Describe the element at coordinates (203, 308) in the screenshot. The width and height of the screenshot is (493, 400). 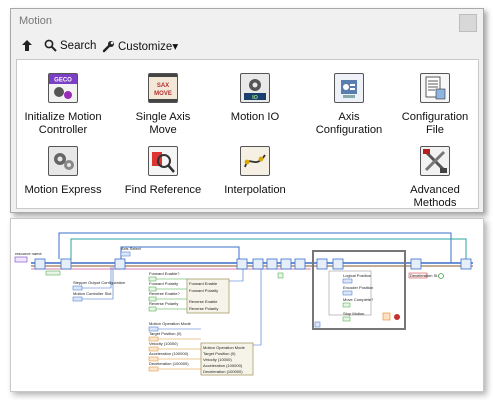
I see `reverse-polarity-node-label: Reverse Polarity` at that location.